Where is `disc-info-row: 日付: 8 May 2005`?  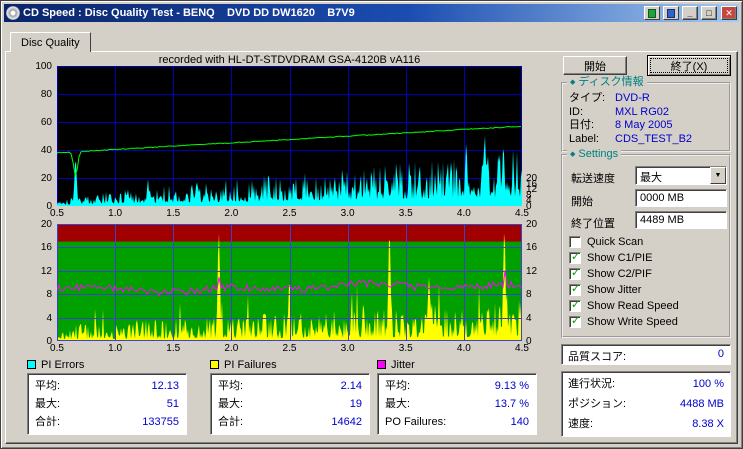
disc-info-row: 日付: 8 May 2005 is located at coordinates (646, 126).